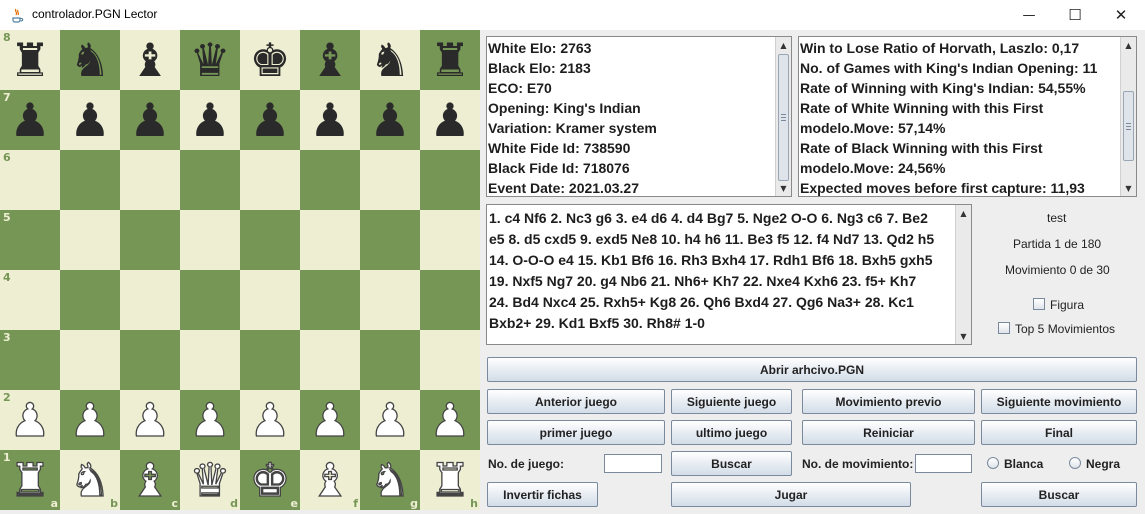 This screenshot has height=514, width=1145. I want to click on game-info-scrollbar: ▲ ▼, so click(783, 116).